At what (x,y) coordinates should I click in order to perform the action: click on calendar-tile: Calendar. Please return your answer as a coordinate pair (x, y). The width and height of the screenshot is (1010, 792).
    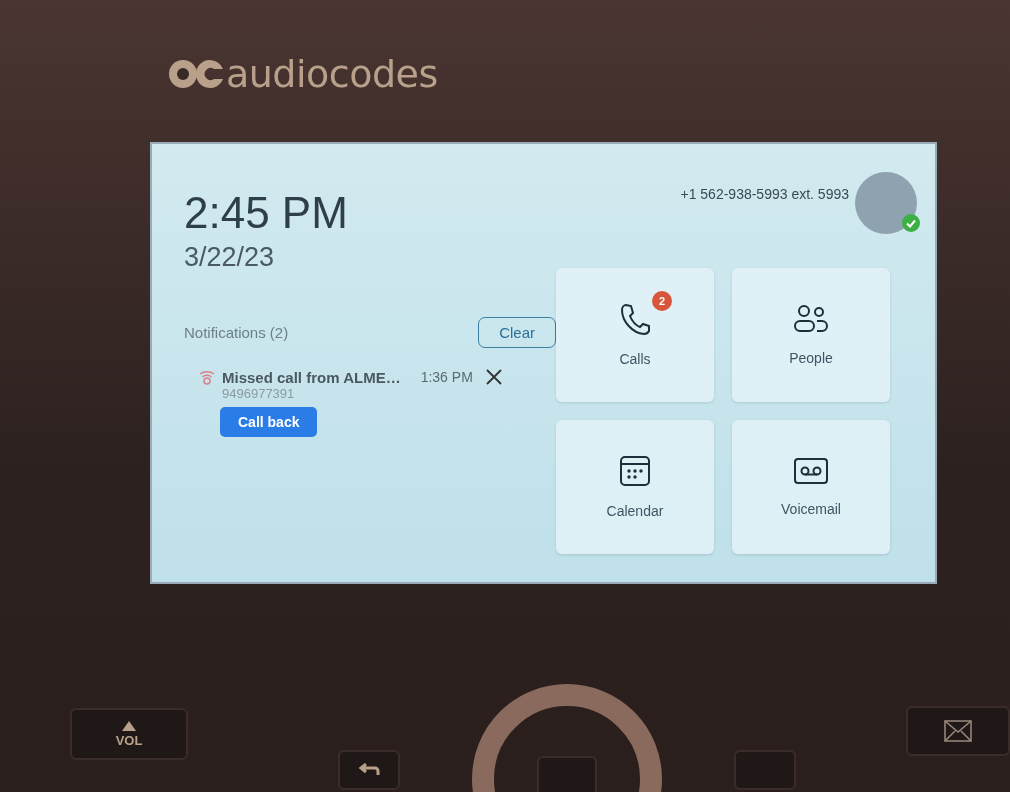
    Looking at the image, I should click on (635, 487).